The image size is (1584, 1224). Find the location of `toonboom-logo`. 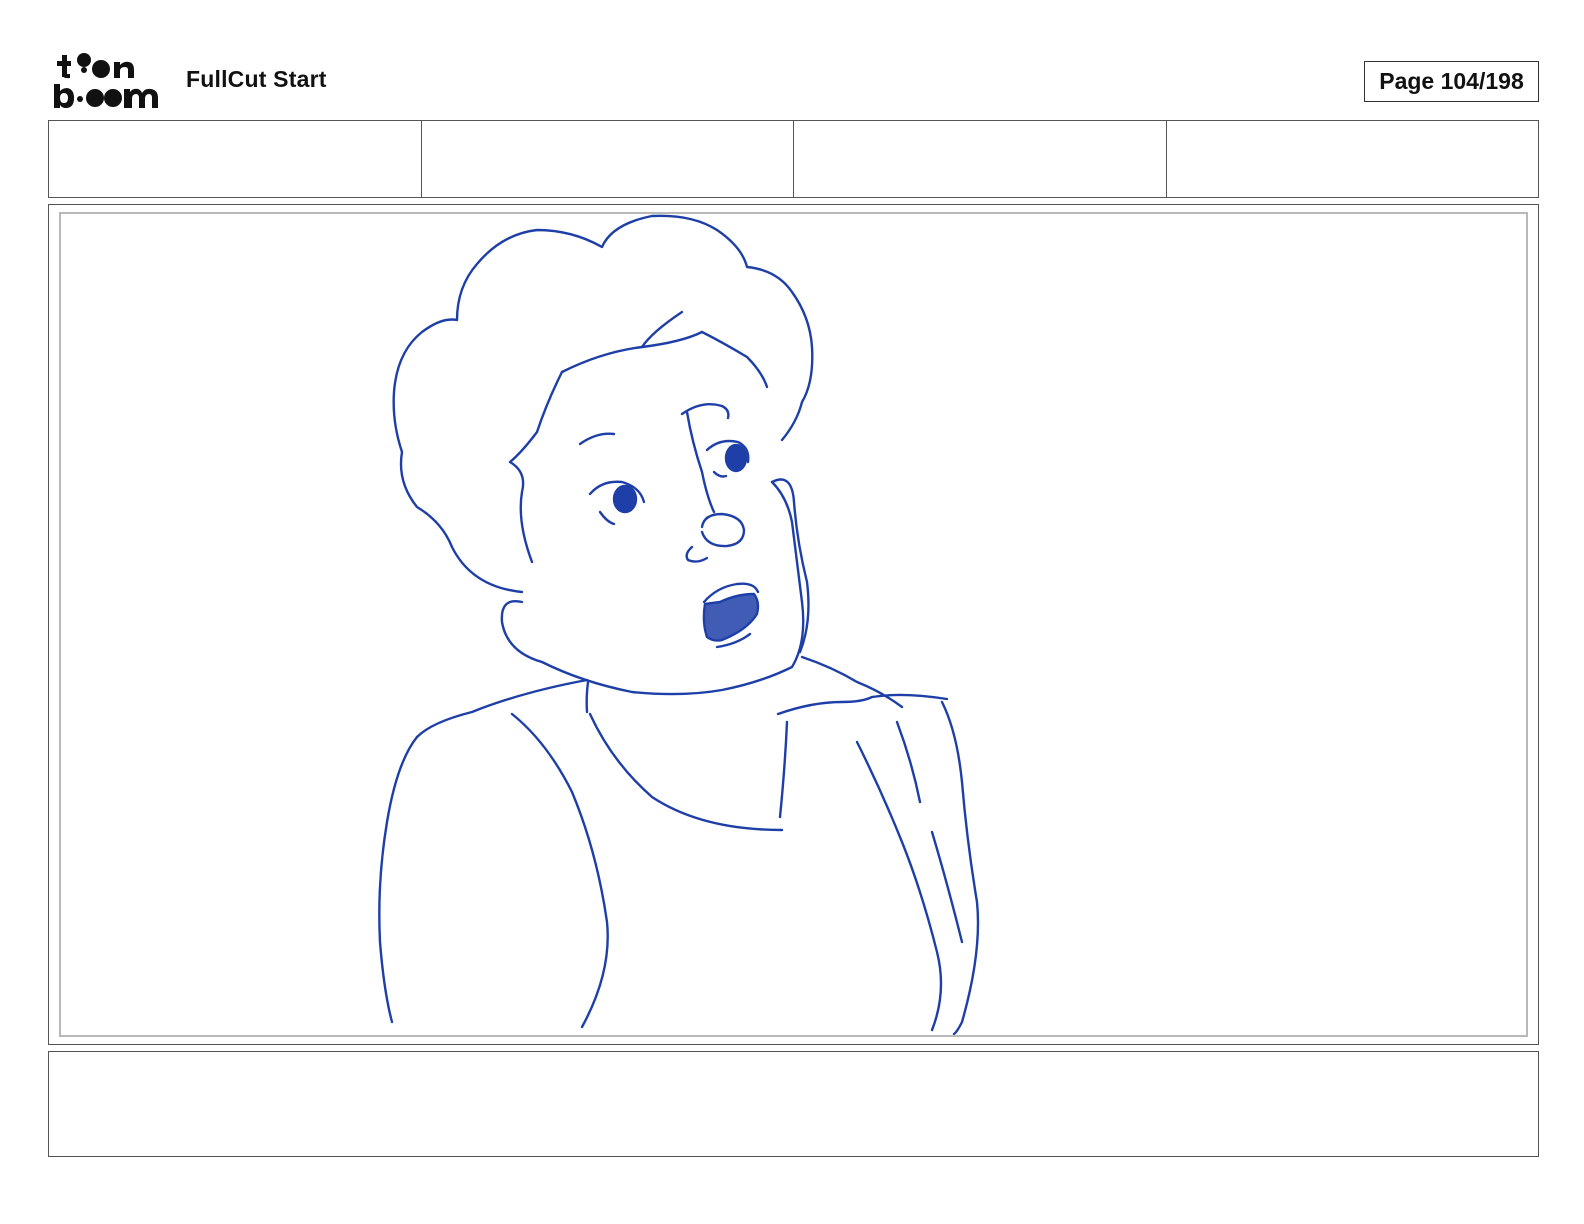

toonboom-logo is located at coordinates (108, 81).